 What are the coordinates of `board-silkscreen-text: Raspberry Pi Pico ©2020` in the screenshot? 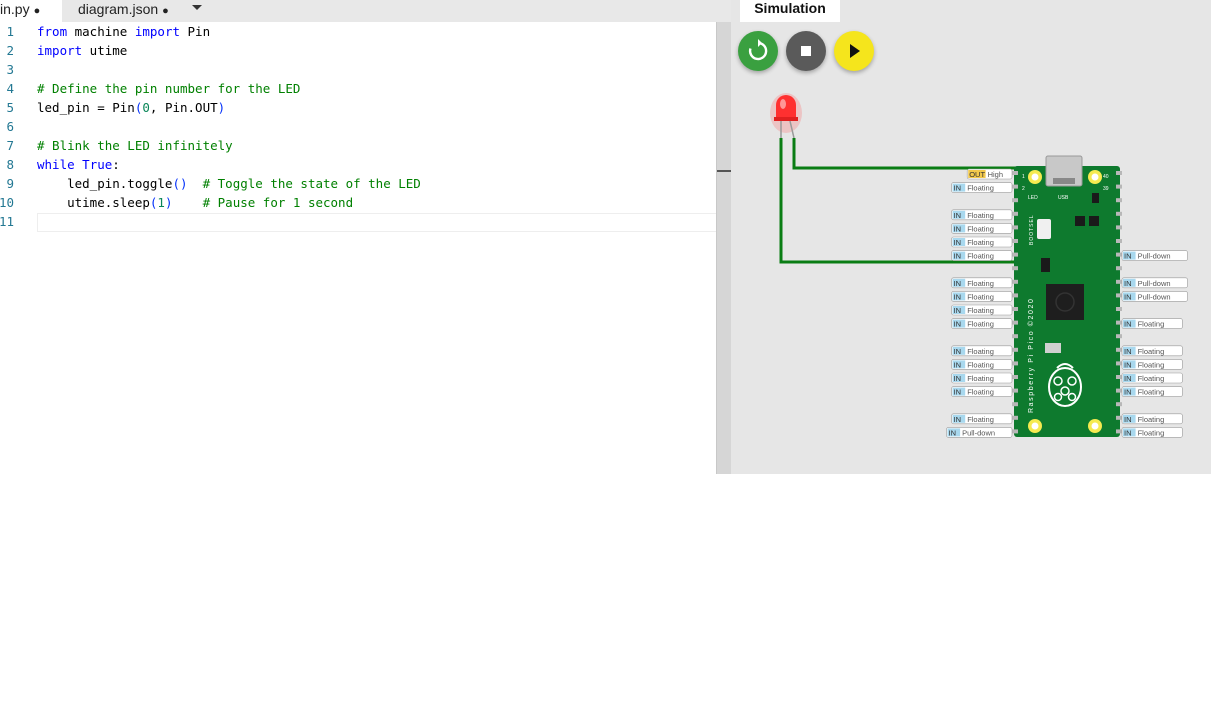 It's located at (1031, 356).